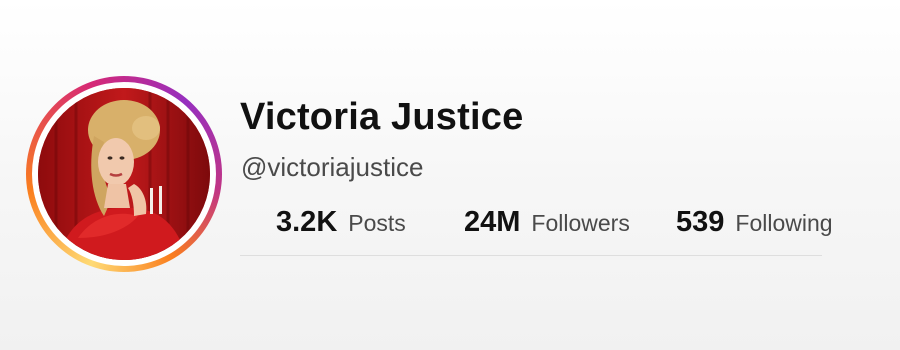 The height and width of the screenshot is (350, 900). What do you see at coordinates (580, 223) in the screenshot?
I see `followers-label: Followers` at bounding box center [580, 223].